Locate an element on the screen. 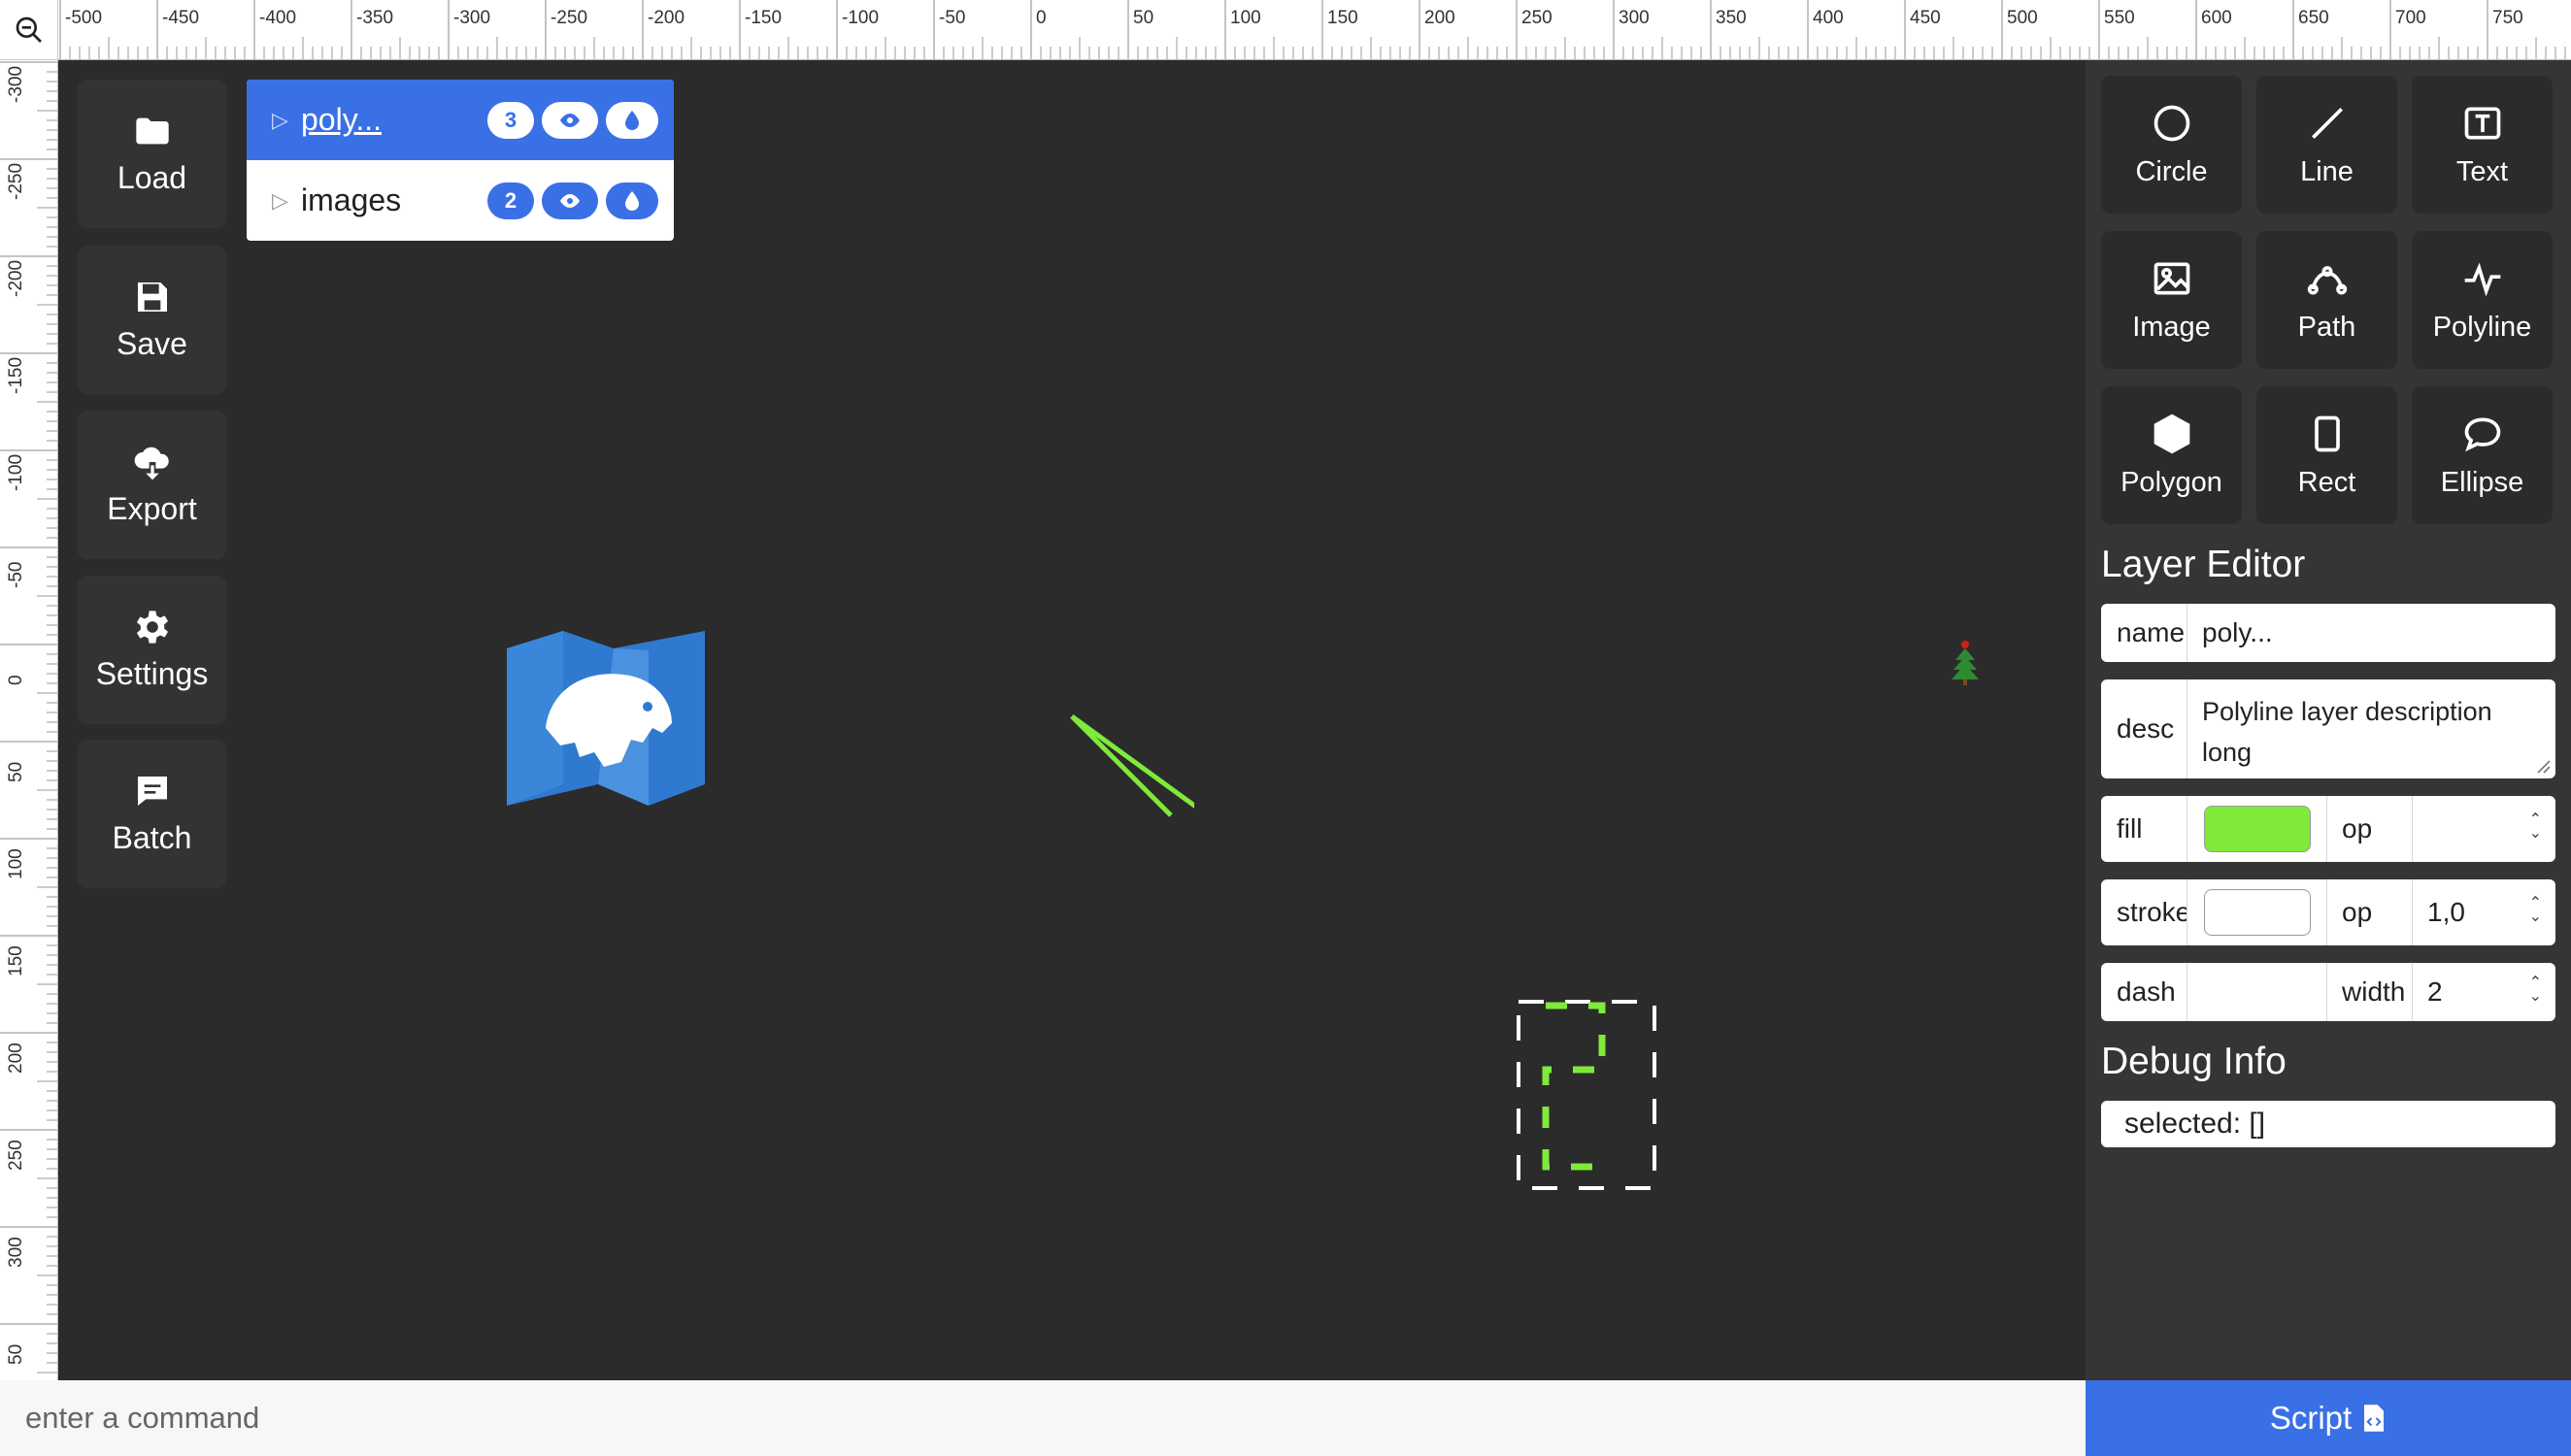  ruler-label: -100 is located at coordinates (16, 472).